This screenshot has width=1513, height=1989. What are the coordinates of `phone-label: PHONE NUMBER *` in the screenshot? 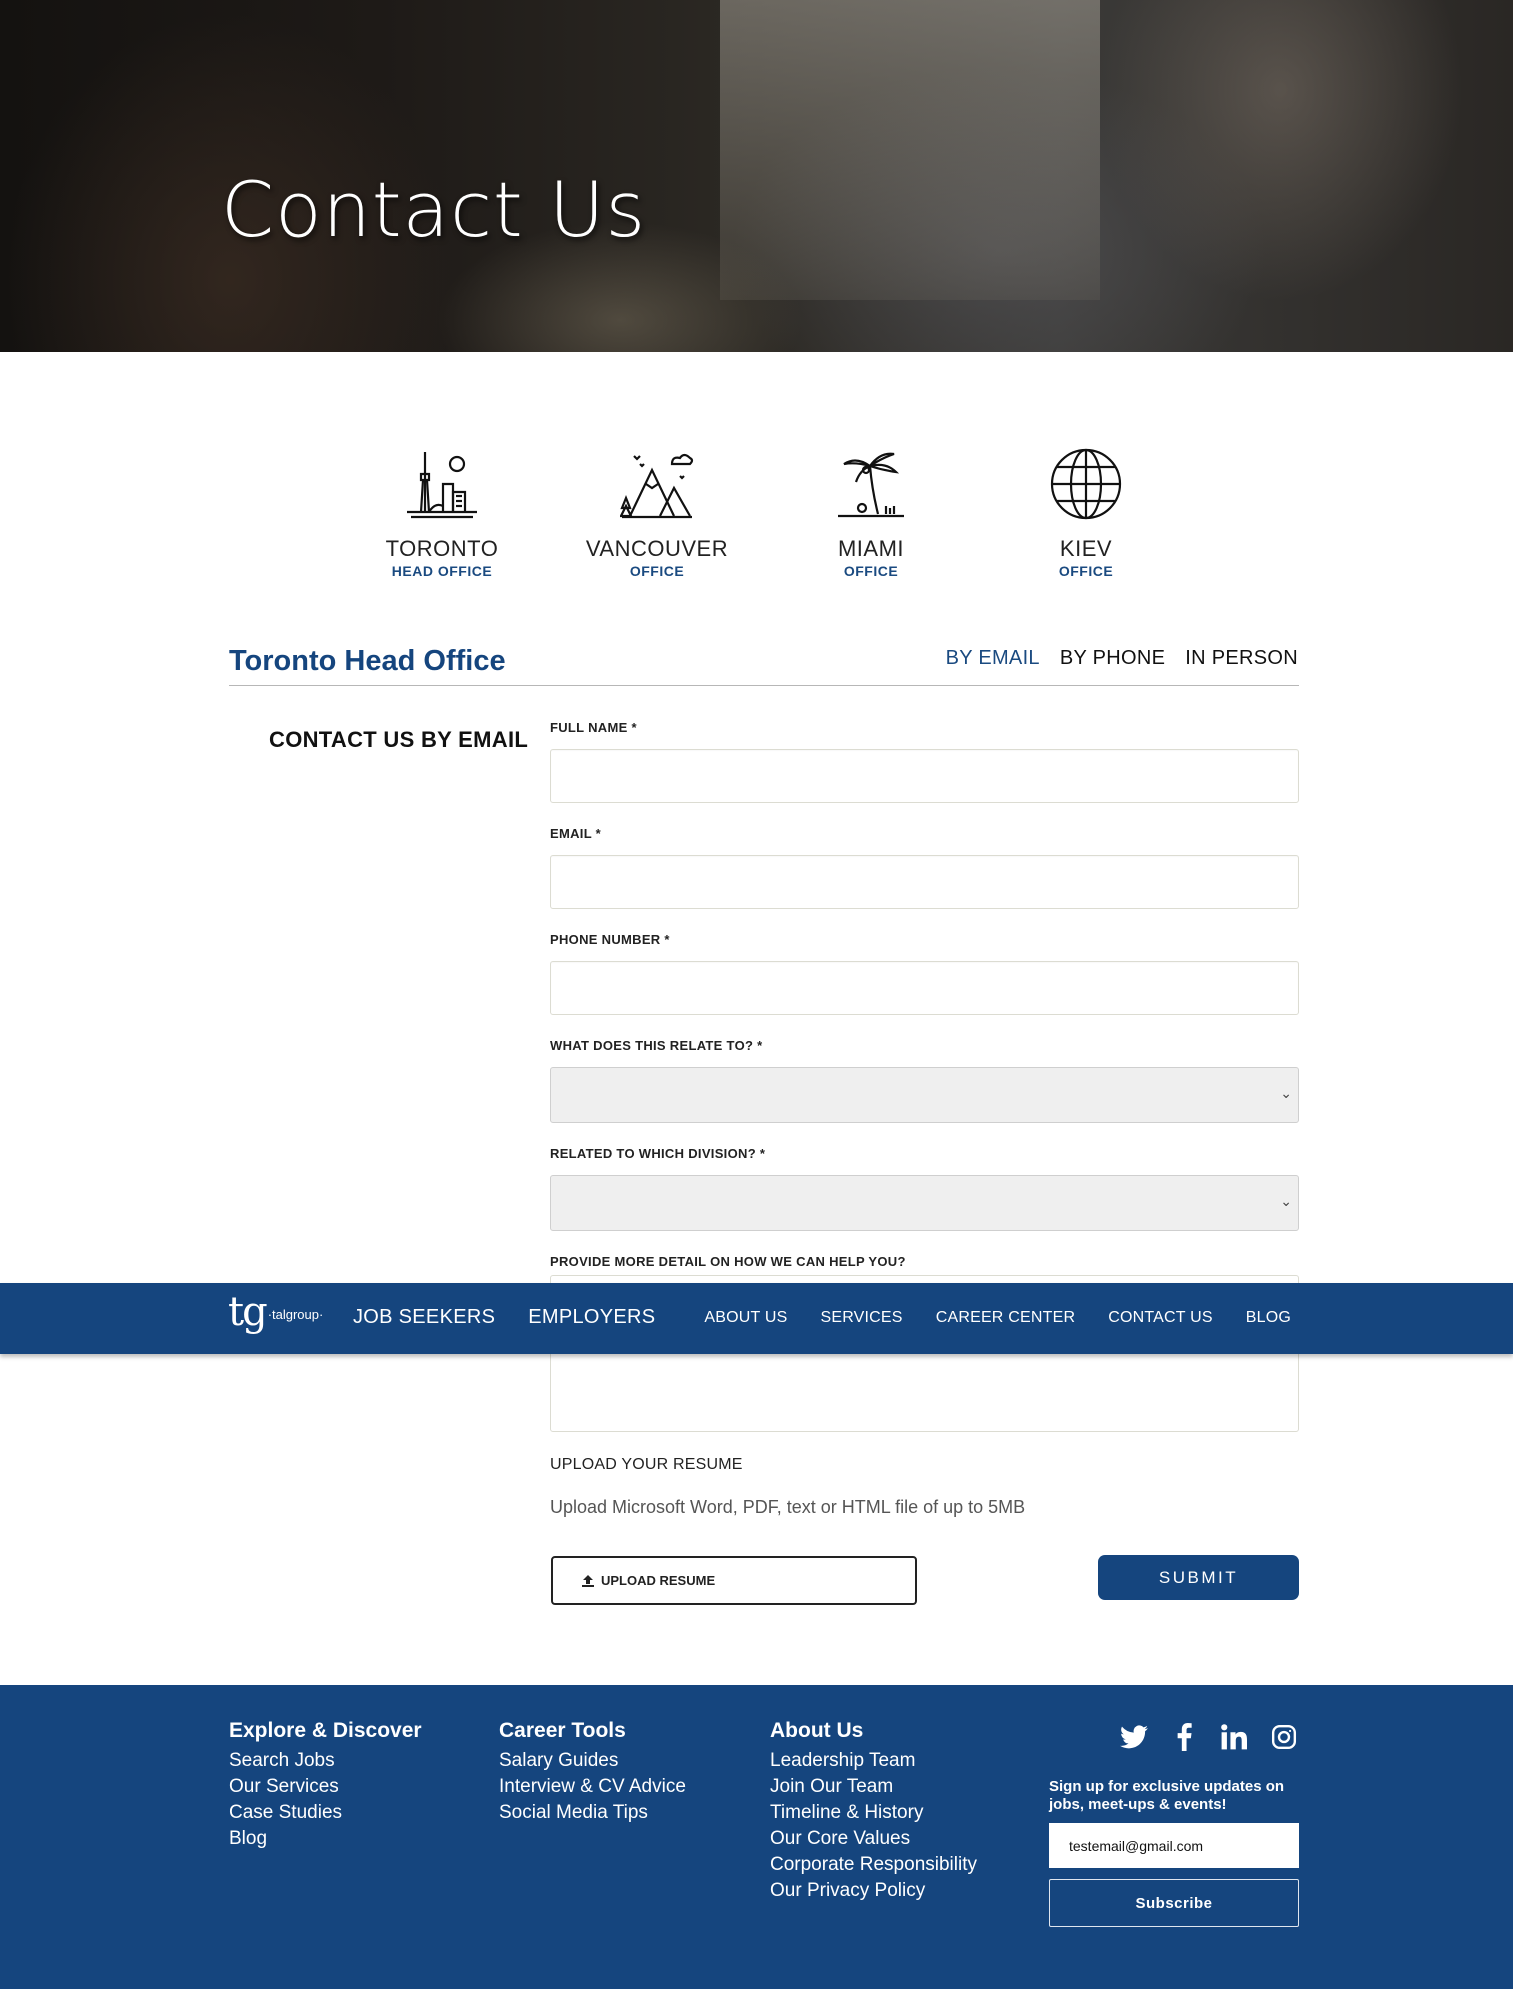 It's located at (610, 939).